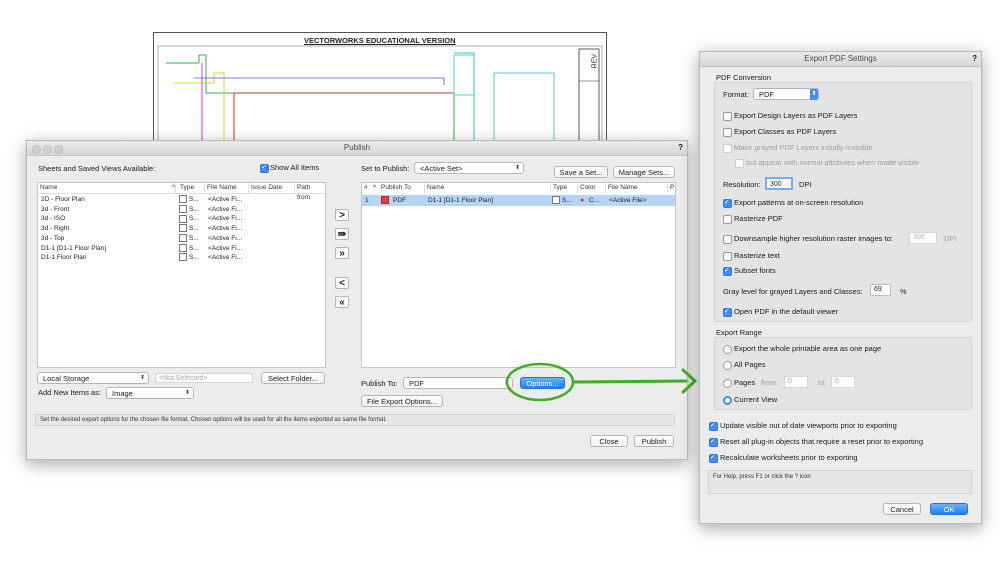  Describe the element at coordinates (799, 202) in the screenshot. I see `export-patterns-label: Export patterns at on-screen resolution` at that location.